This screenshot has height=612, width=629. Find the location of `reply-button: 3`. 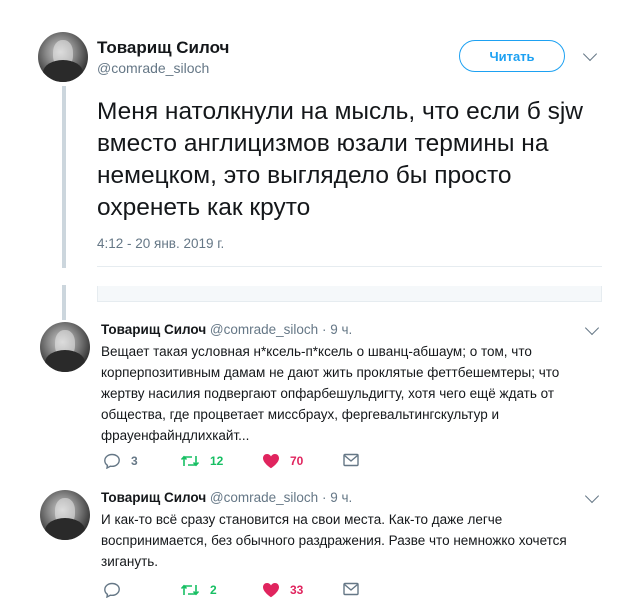

reply-button: 3 is located at coordinates (120, 461).